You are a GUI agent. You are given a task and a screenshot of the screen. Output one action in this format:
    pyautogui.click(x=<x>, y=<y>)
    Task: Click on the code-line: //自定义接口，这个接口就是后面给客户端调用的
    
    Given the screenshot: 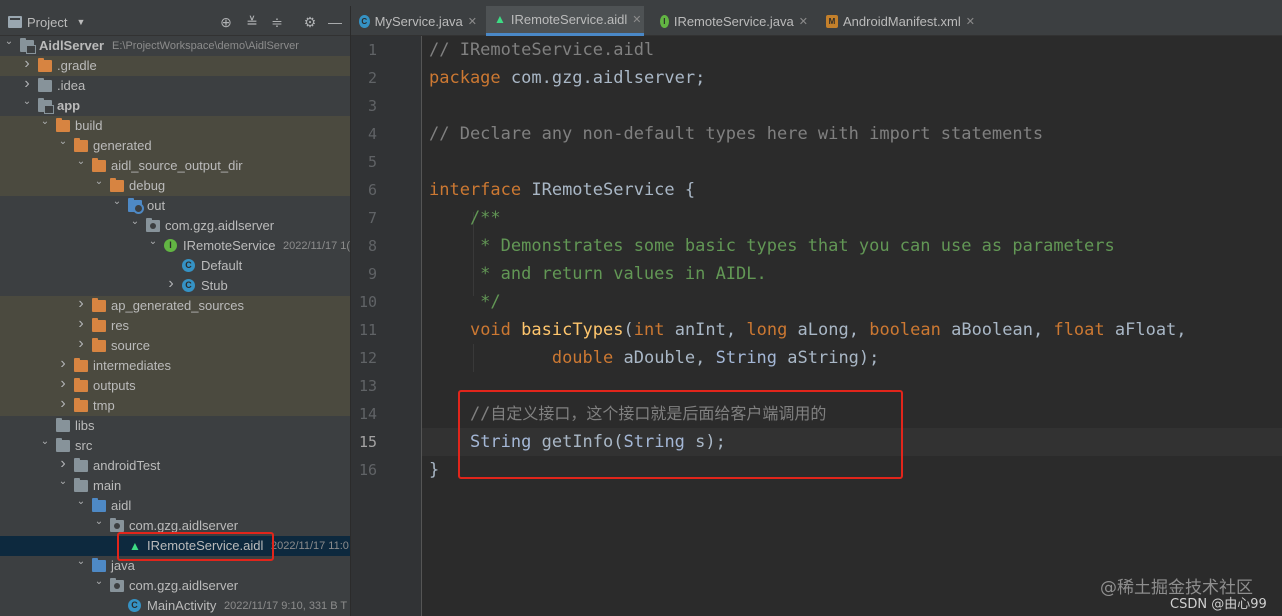 What is the action you would take?
    pyautogui.click(x=628, y=414)
    